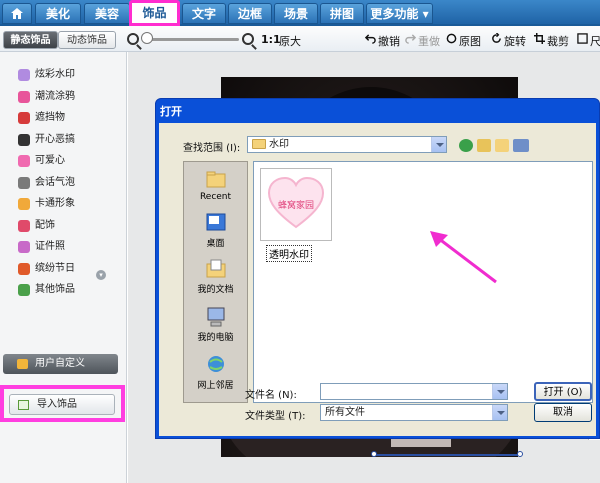 This screenshot has height=483, width=600. I want to click on original-size-button: 原大, so click(290, 41).